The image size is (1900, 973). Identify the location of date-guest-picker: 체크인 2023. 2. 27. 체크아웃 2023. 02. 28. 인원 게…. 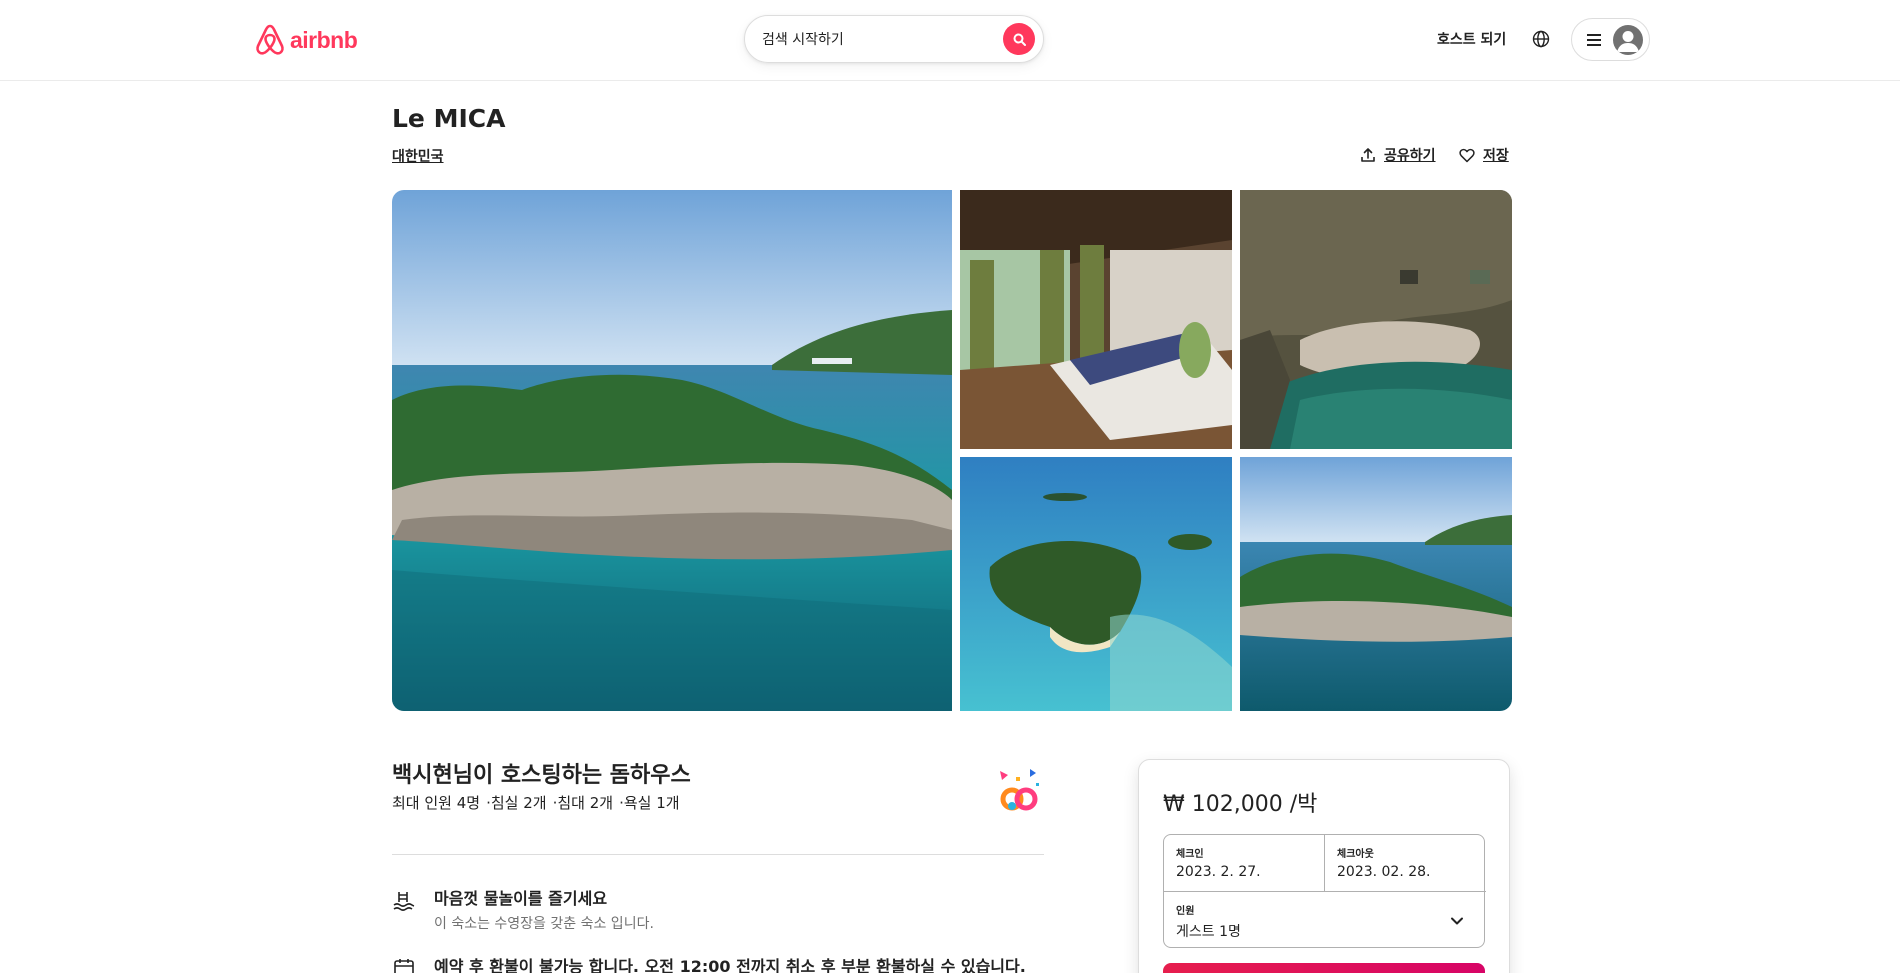
(1324, 891).